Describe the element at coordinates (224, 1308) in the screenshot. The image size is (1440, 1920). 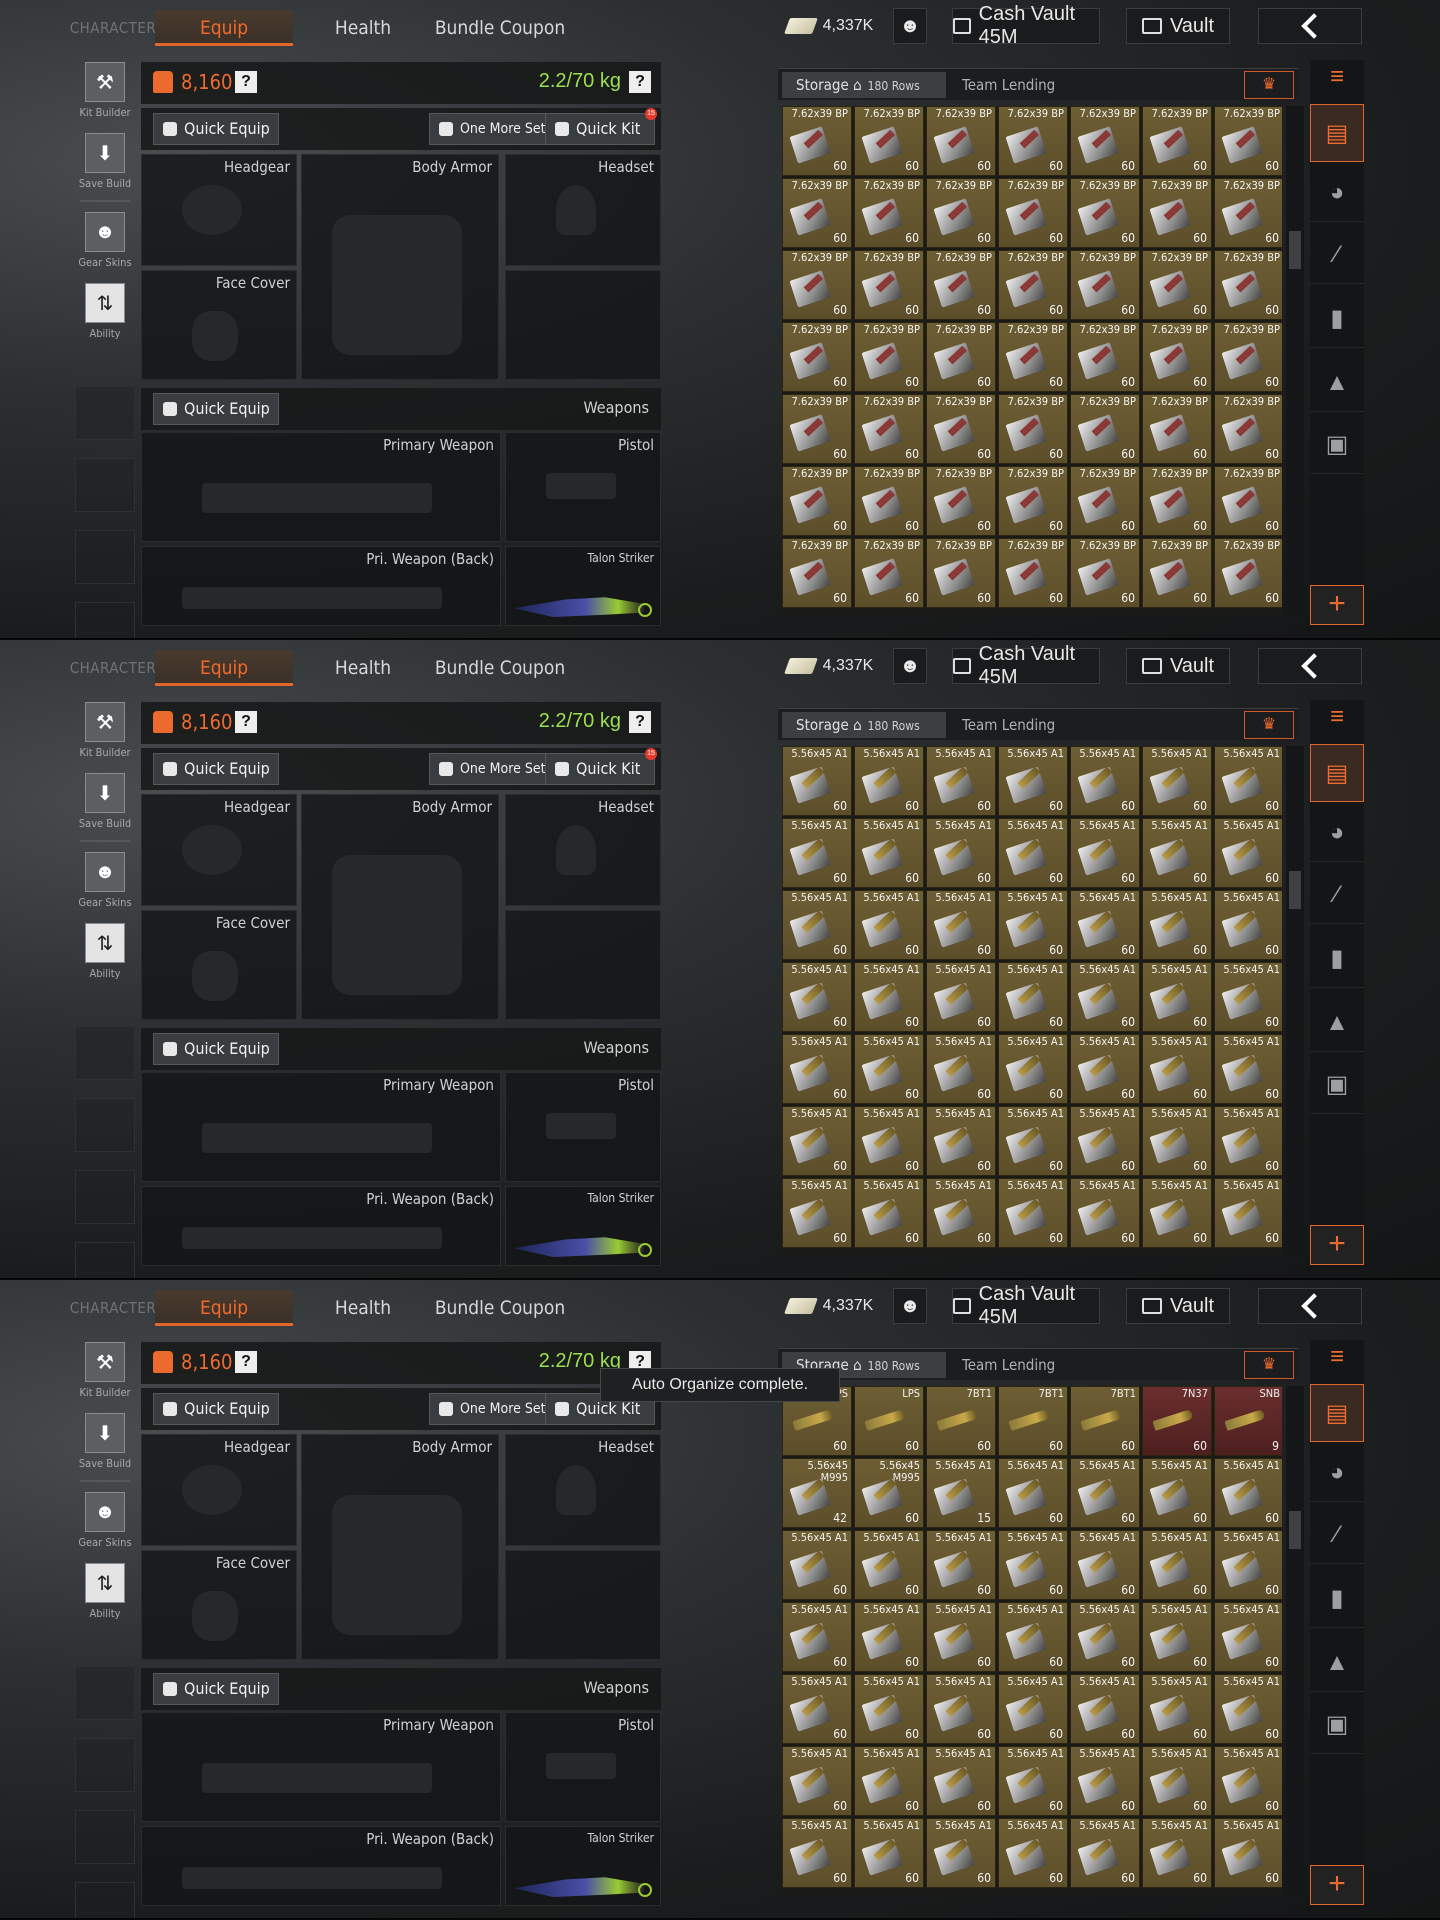
I see `tab-equip: Equip` at that location.